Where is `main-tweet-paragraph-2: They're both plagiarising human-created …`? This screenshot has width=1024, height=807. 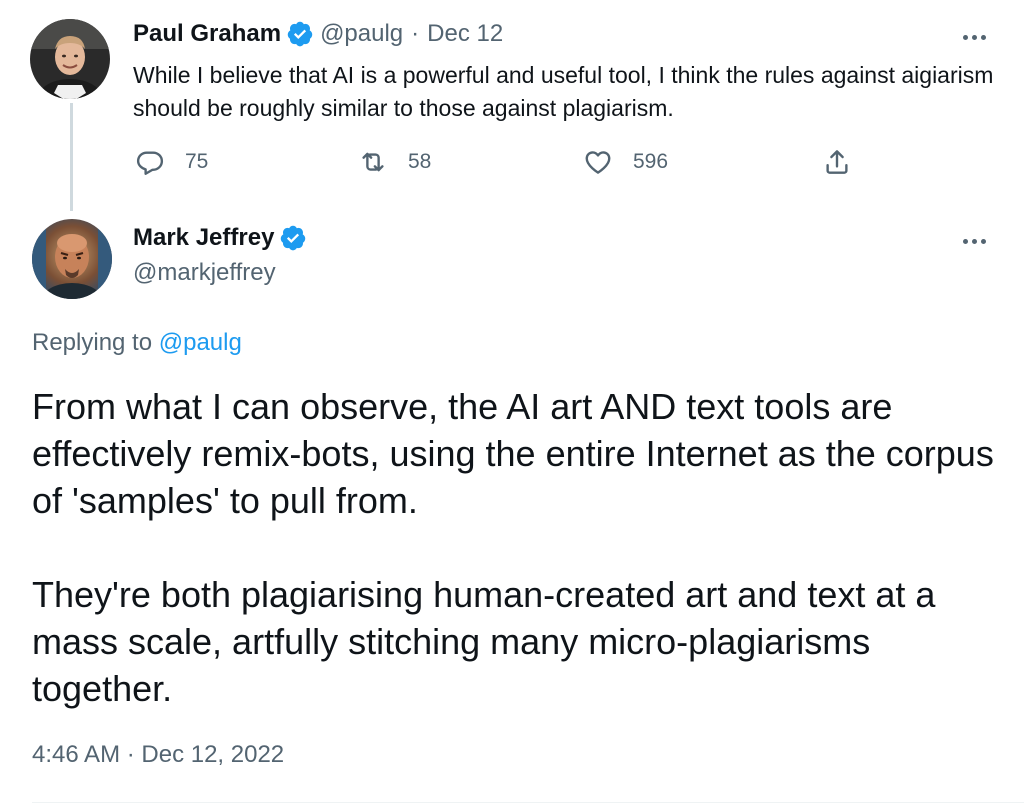 main-tweet-paragraph-2: They're both plagiarising human-created … is located at coordinates (484, 641).